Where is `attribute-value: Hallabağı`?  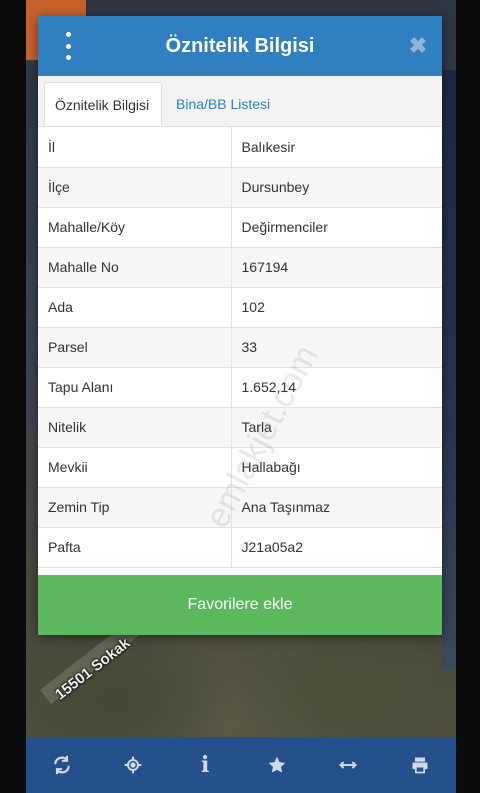
attribute-value: Hallabağı is located at coordinates (336, 467).